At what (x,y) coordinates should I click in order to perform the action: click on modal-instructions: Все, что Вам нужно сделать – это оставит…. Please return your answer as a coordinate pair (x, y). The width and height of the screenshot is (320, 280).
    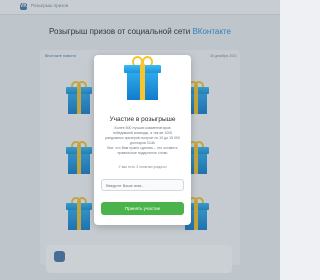
    Looking at the image, I should click on (142, 150).